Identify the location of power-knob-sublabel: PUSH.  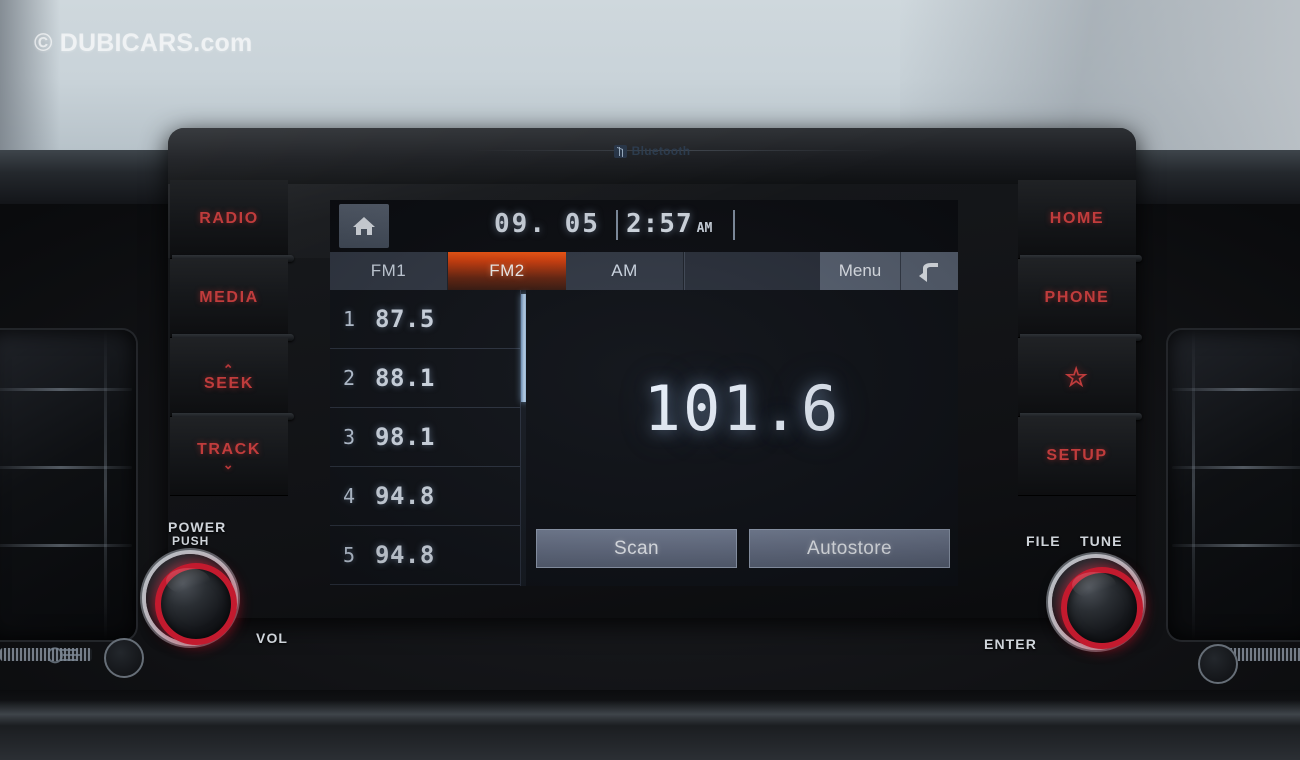
(191, 541).